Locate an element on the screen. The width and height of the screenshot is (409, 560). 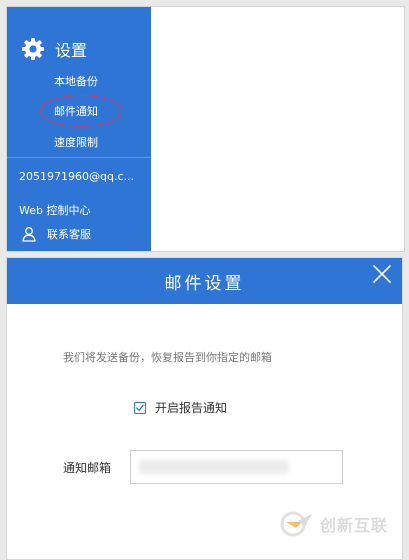
redacted-email-value is located at coordinates (214, 467).